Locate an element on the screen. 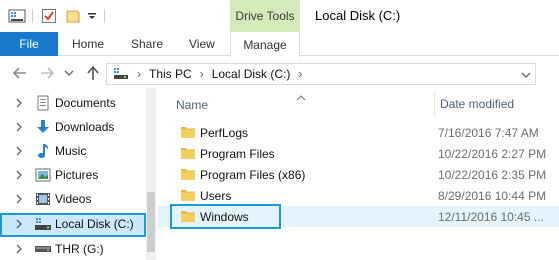 Image resolution: width=559 pixels, height=260 pixels. title-bar: Drive Tools Local Disk (C:) is located at coordinates (279, 16).